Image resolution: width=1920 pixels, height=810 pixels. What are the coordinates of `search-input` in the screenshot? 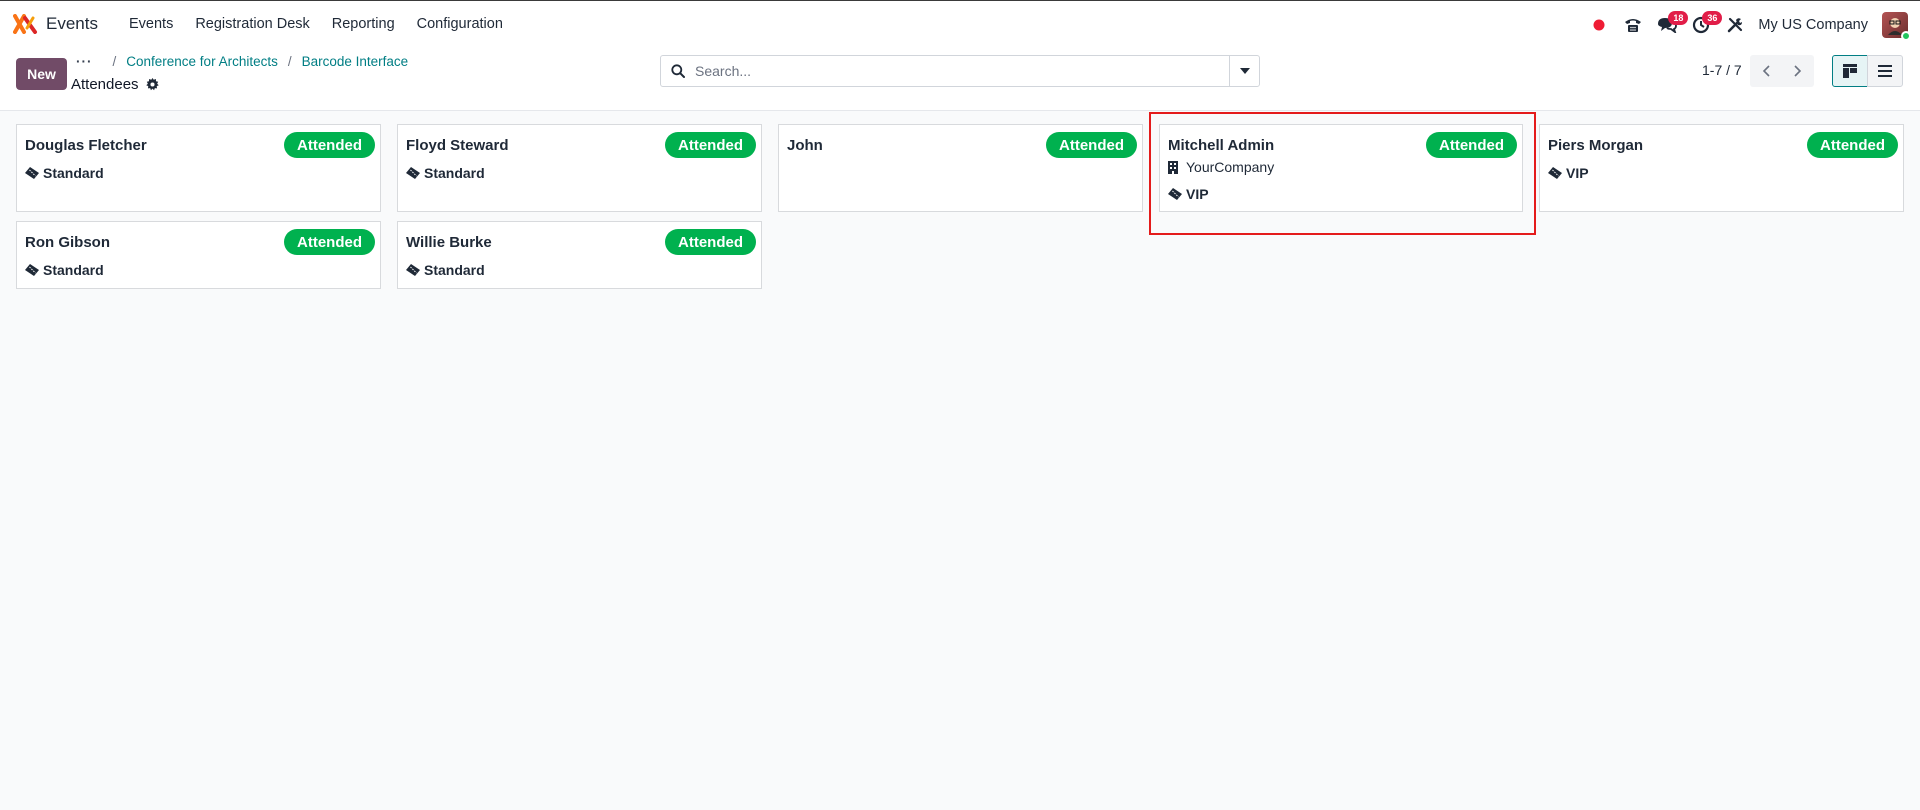 It's located at (962, 71).